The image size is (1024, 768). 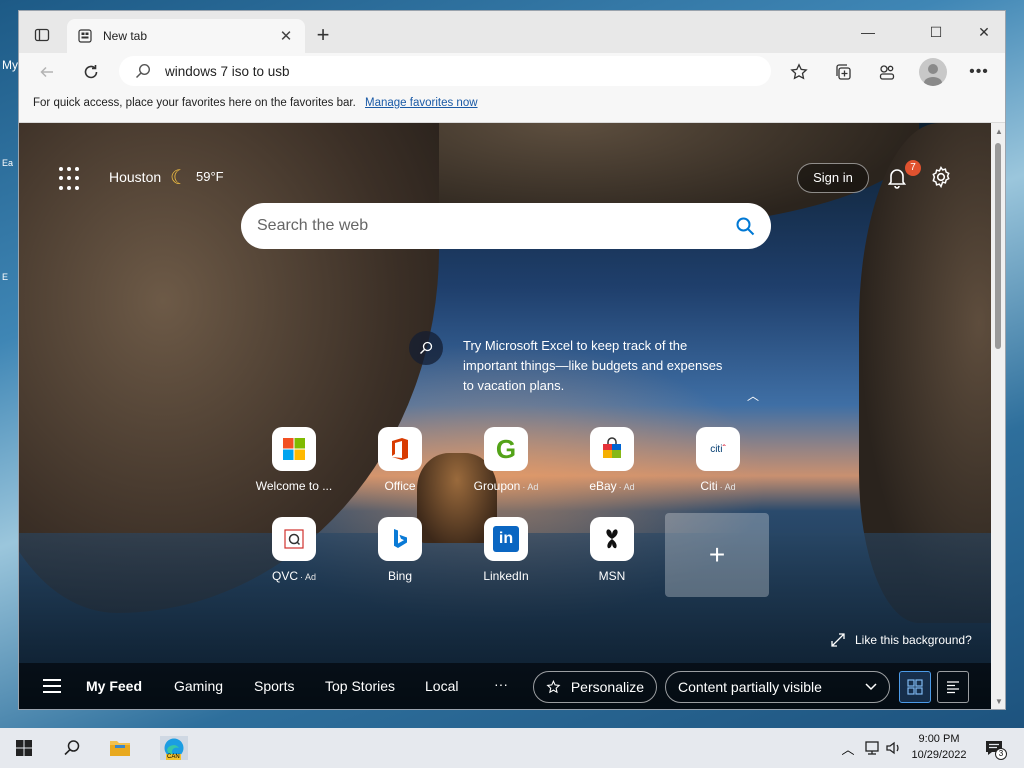 I want to click on taskbar-search-button, so click(x=72, y=748).